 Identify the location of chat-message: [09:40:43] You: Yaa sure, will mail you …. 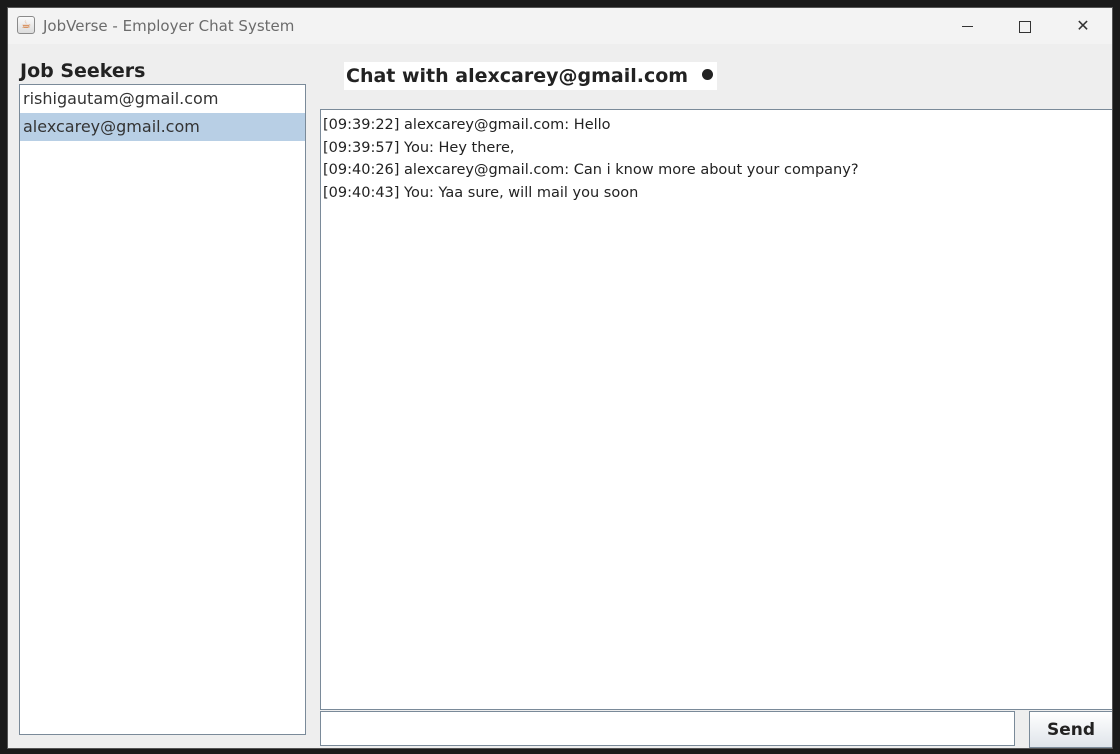
(481, 192).